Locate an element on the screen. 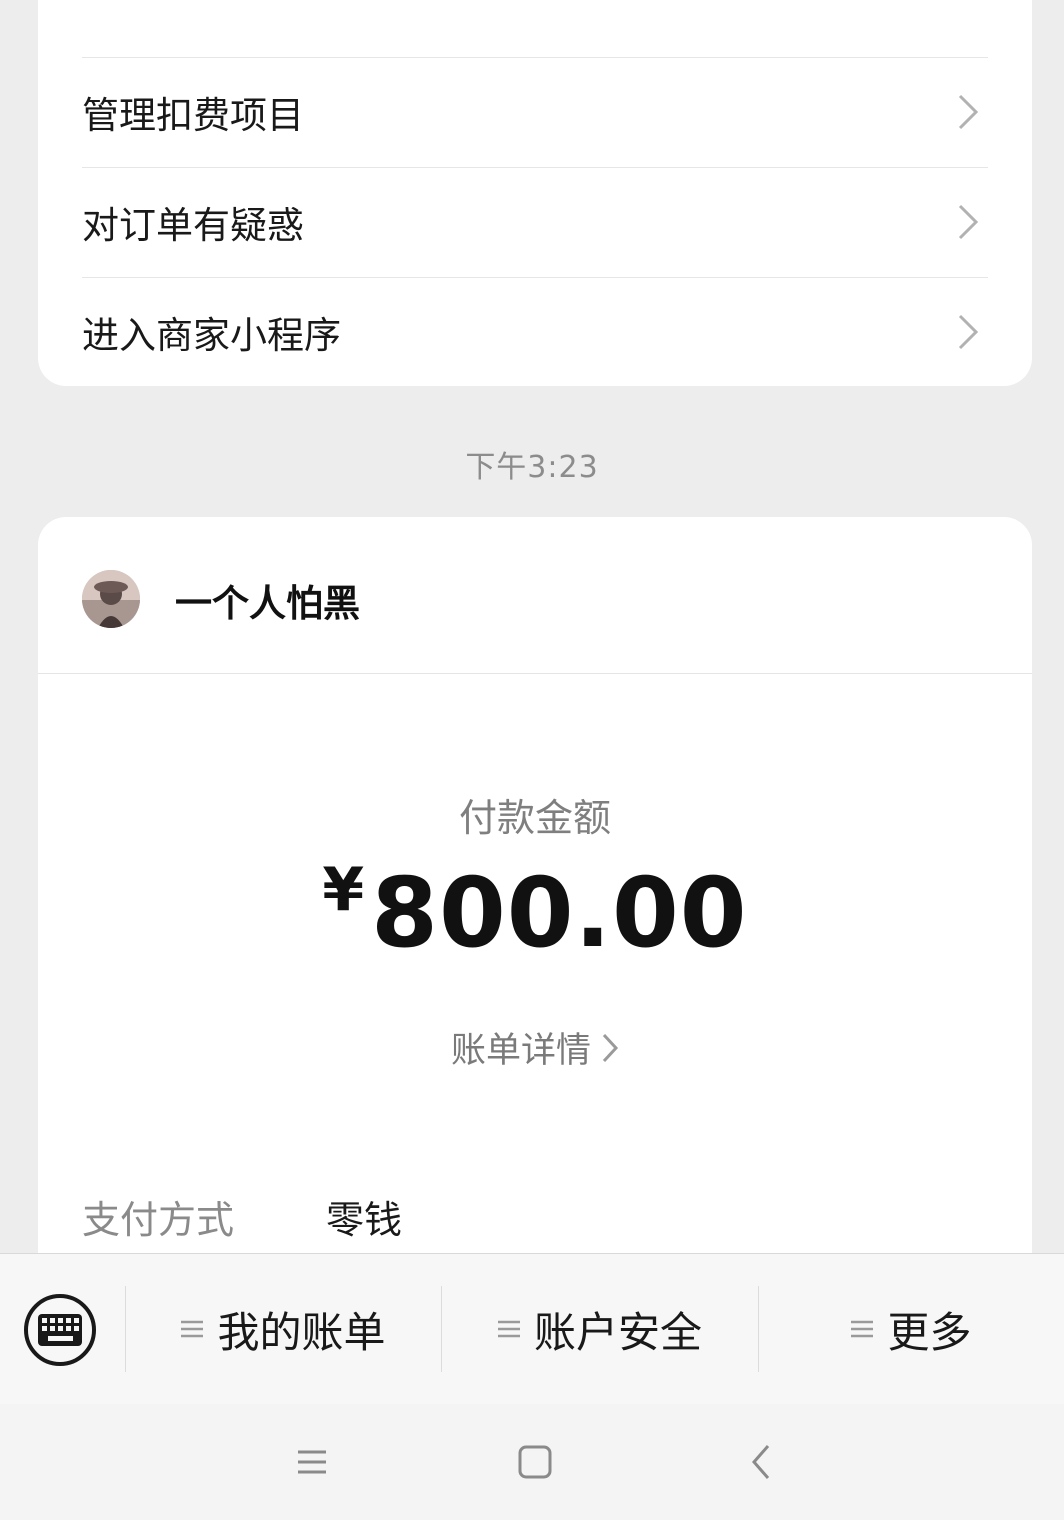  message-timestamp: 下午3:23 is located at coordinates (532, 467).